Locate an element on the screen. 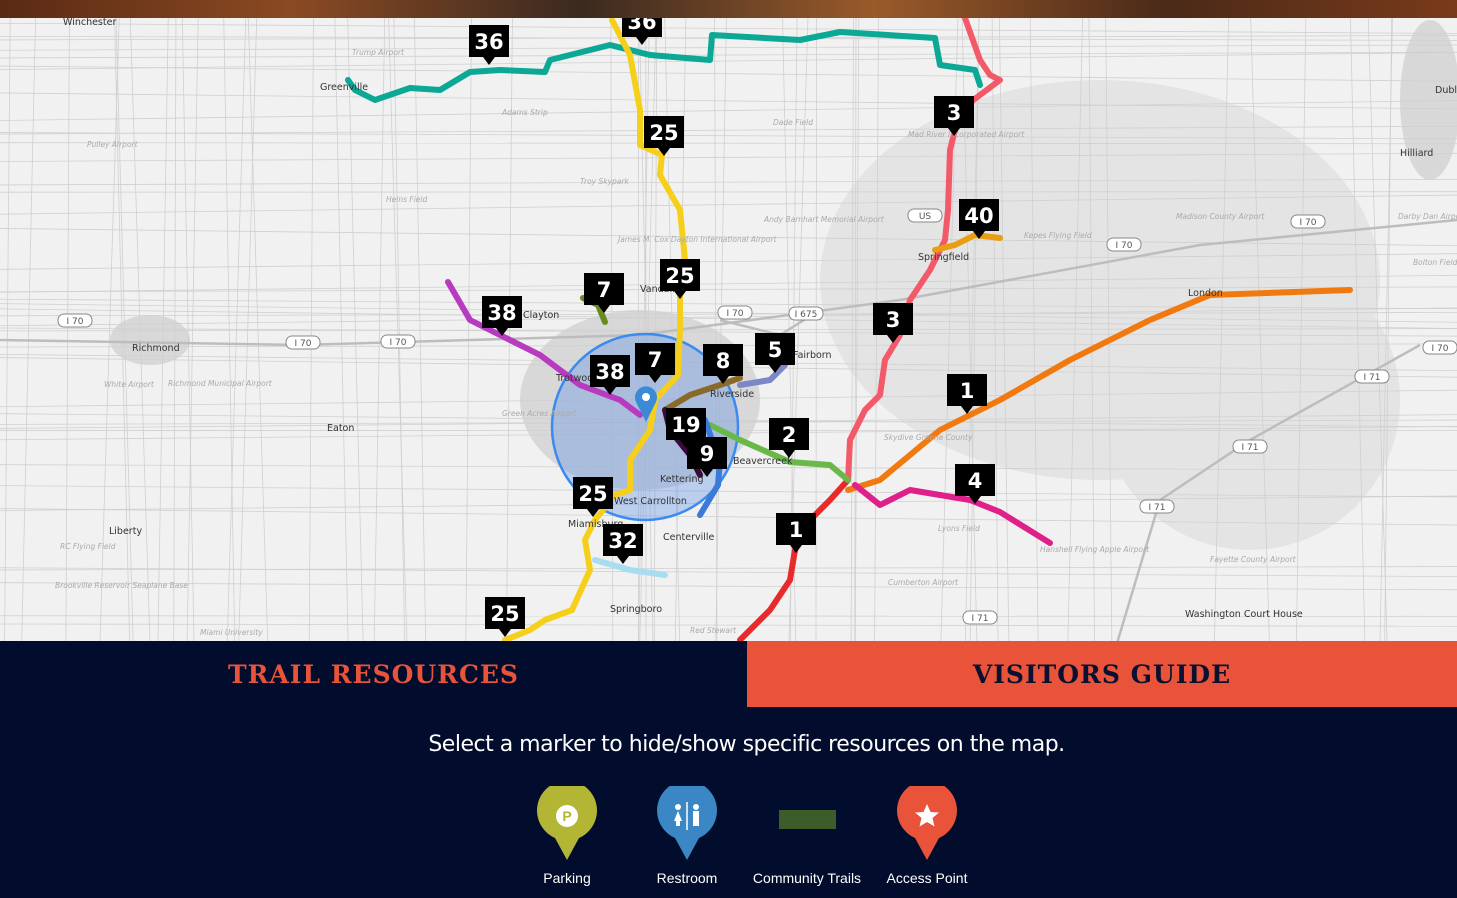 This screenshot has height=898, width=1457. town-label: Springboro is located at coordinates (636, 609).